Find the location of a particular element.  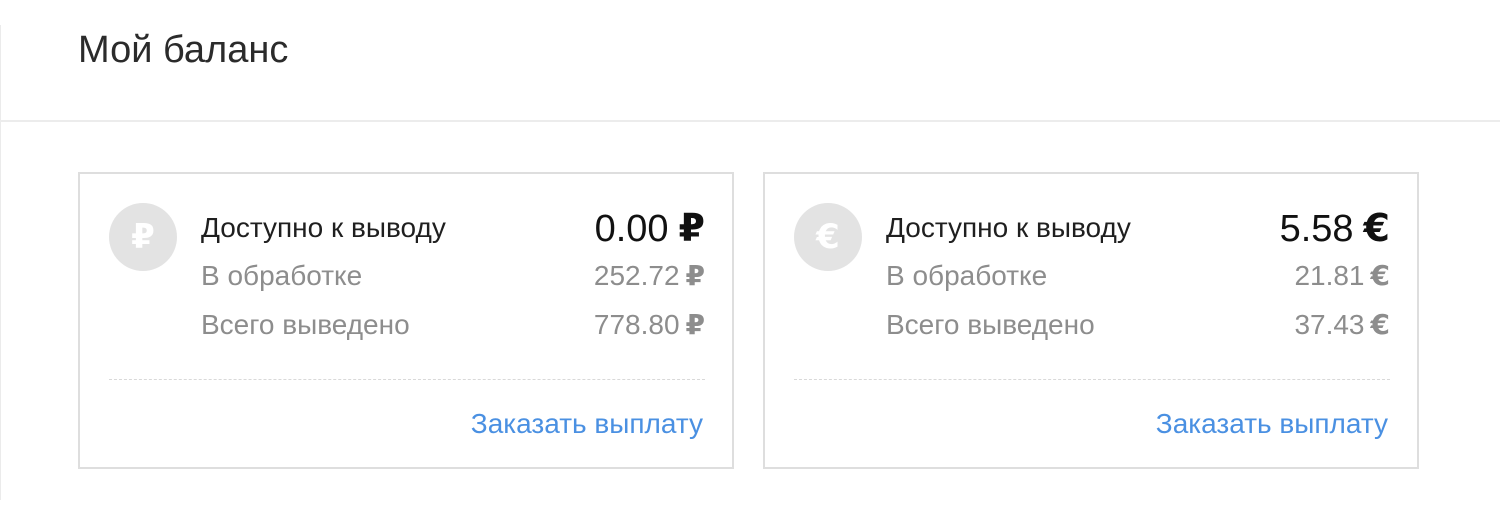

processing-value: 21.81 is located at coordinates (1329, 275).